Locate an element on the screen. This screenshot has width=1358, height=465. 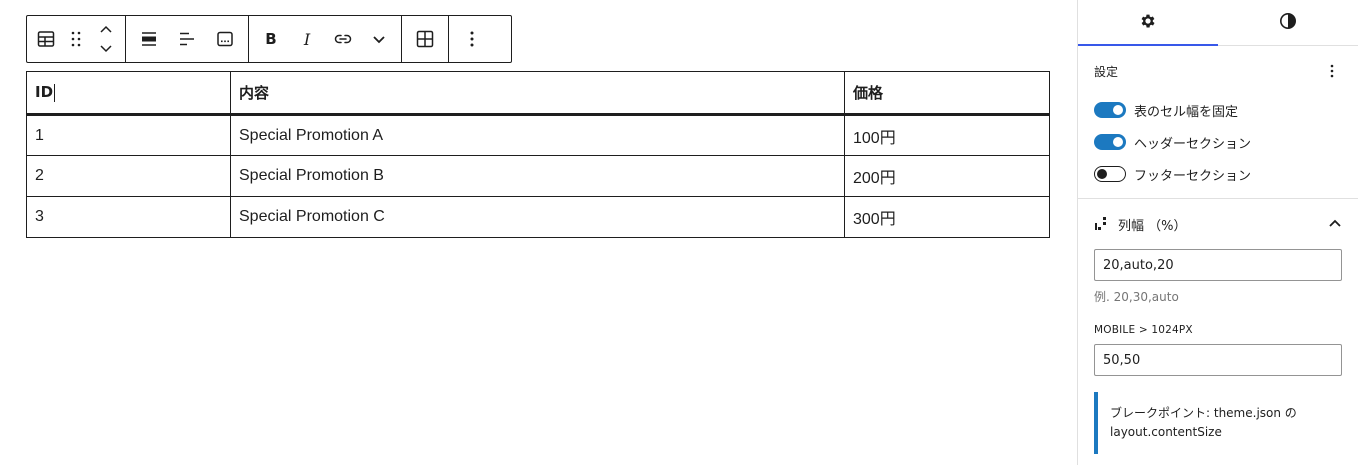
link-icon is located at coordinates (343, 39).